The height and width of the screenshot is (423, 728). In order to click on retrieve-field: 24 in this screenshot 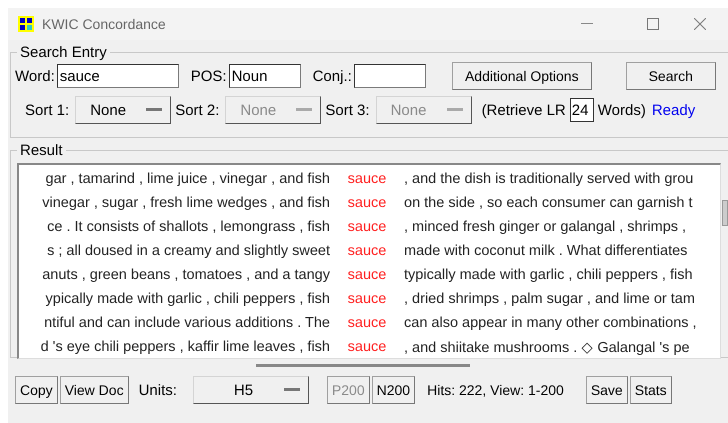, I will do `click(582, 110)`.